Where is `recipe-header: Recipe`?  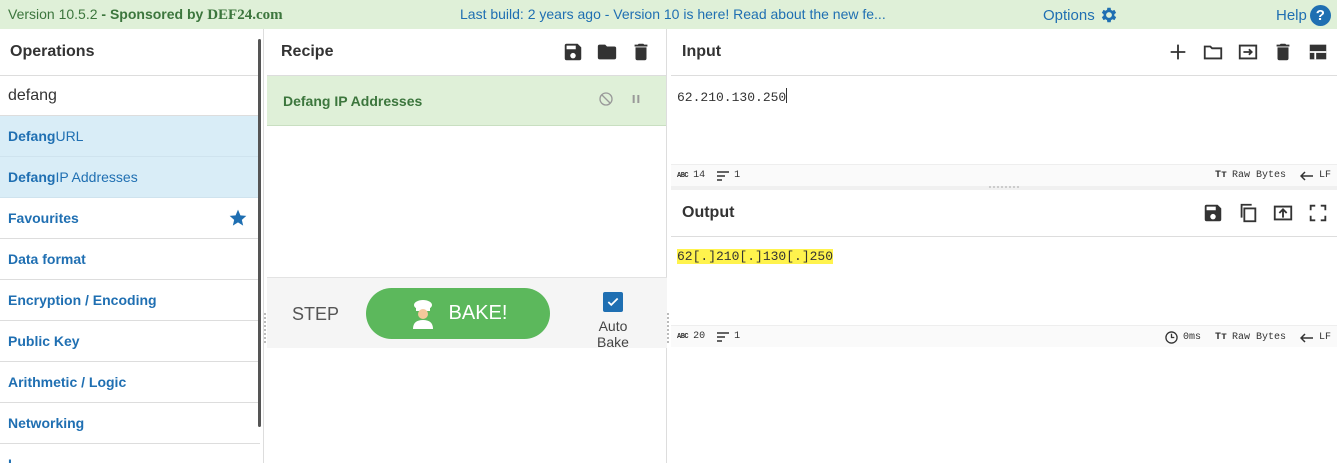
recipe-header: Recipe is located at coordinates (466, 52).